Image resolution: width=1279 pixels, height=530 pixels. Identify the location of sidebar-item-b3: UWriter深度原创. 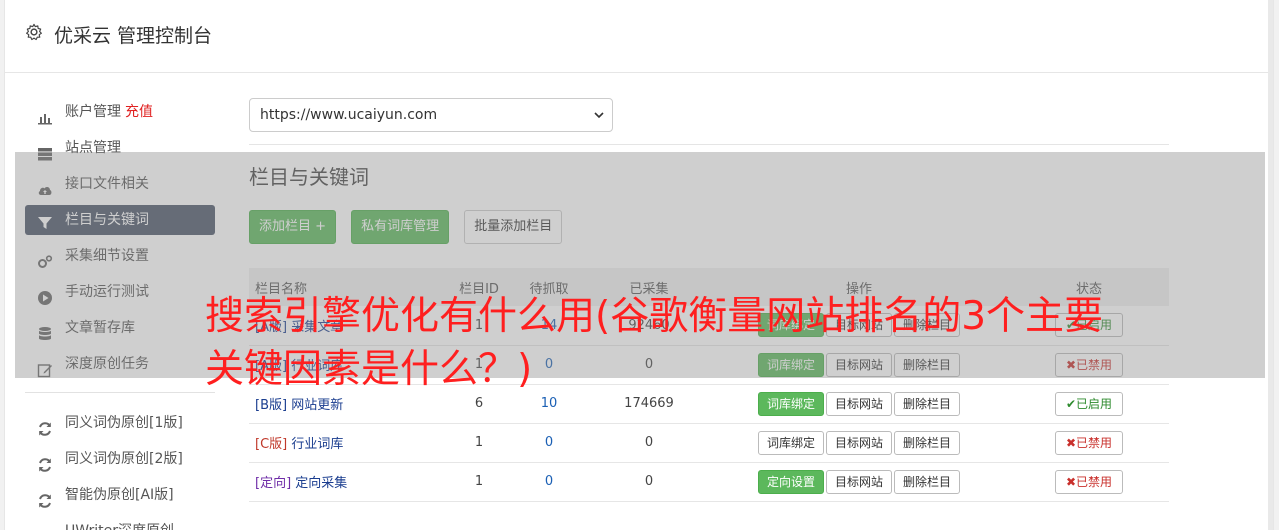
(120, 521).